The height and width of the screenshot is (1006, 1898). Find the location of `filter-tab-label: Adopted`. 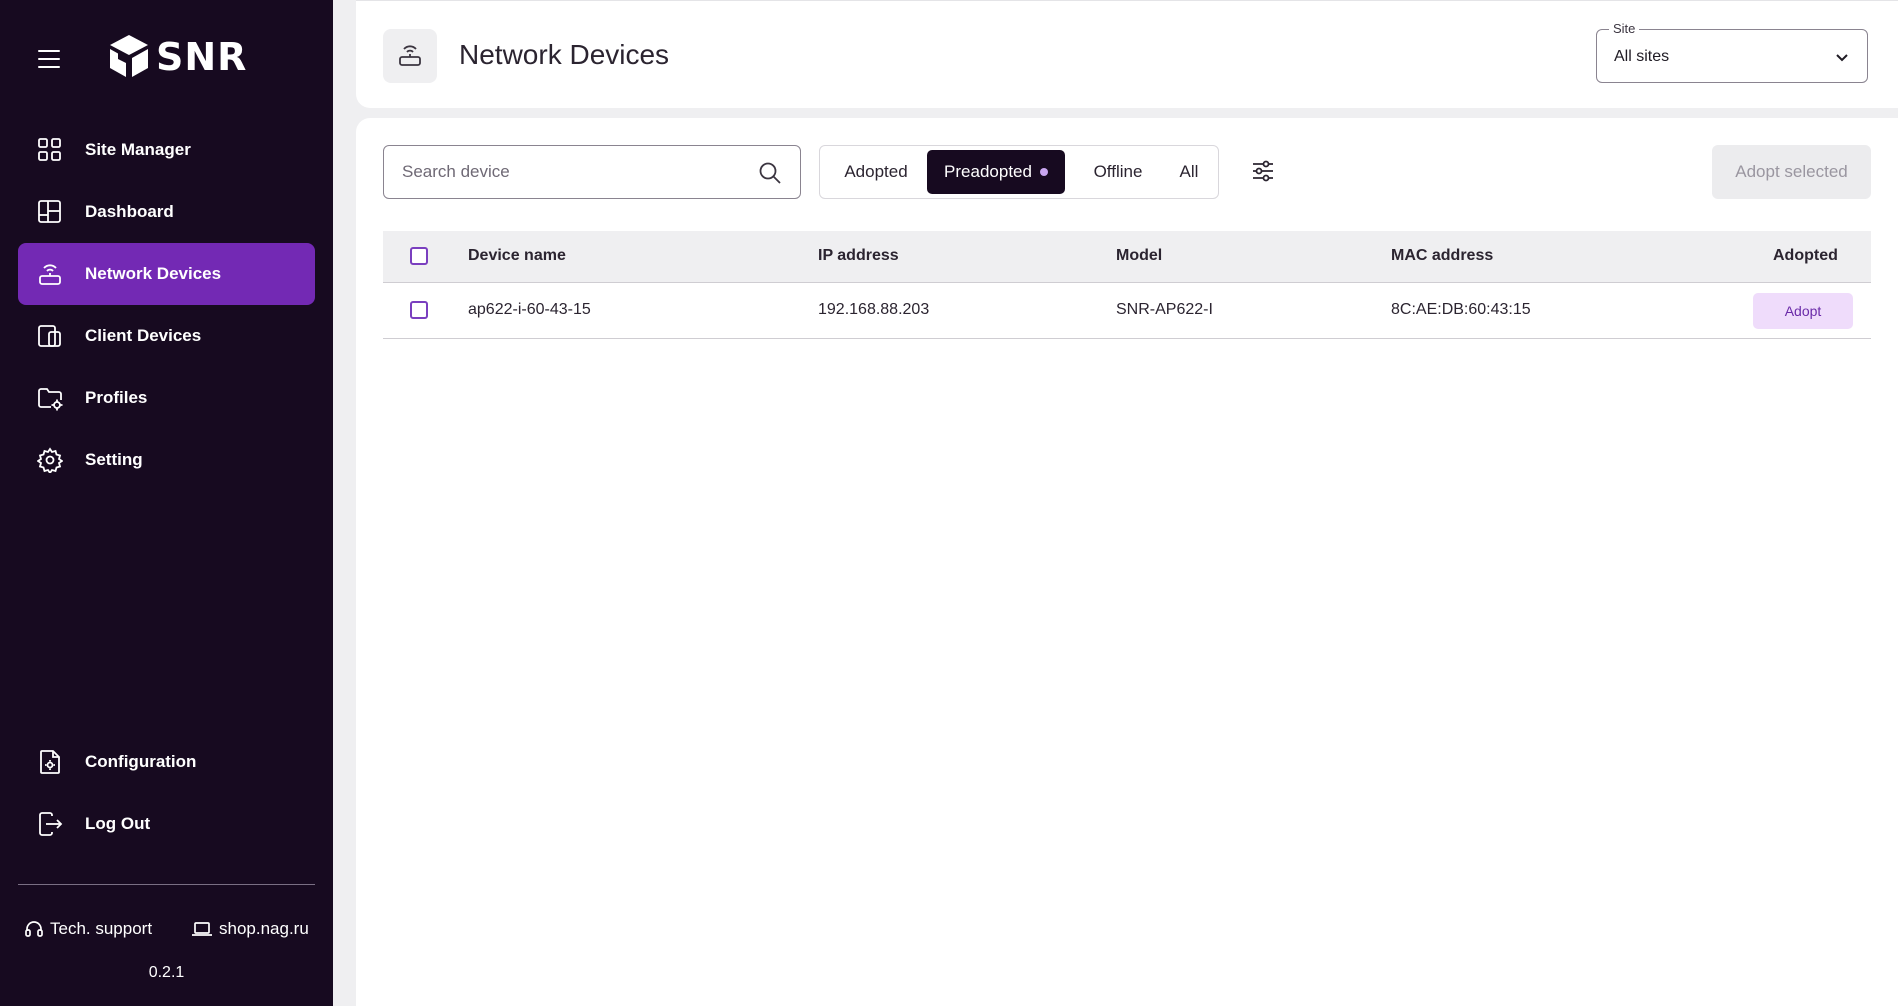

filter-tab-label: Adopted is located at coordinates (876, 171).